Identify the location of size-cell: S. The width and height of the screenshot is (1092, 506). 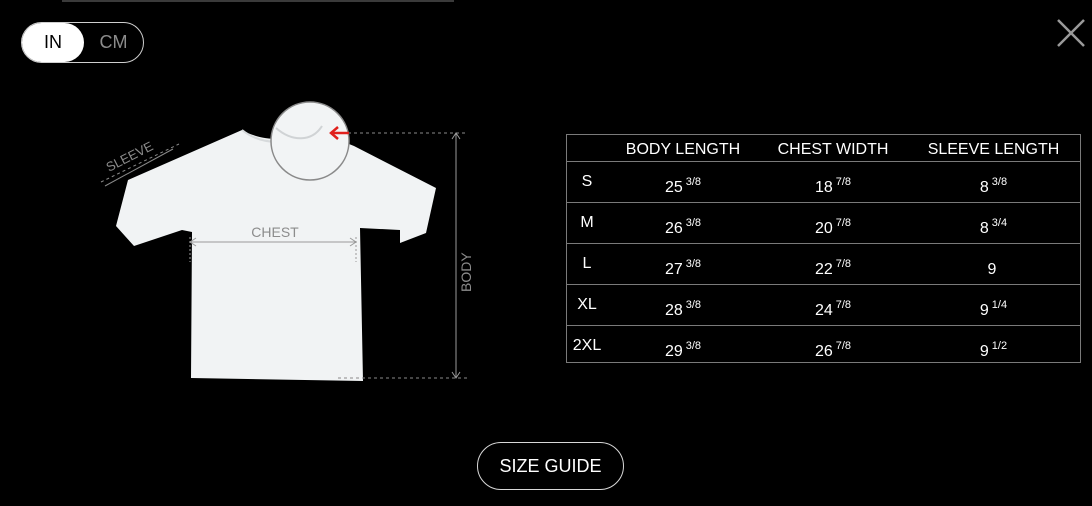
(587, 181).